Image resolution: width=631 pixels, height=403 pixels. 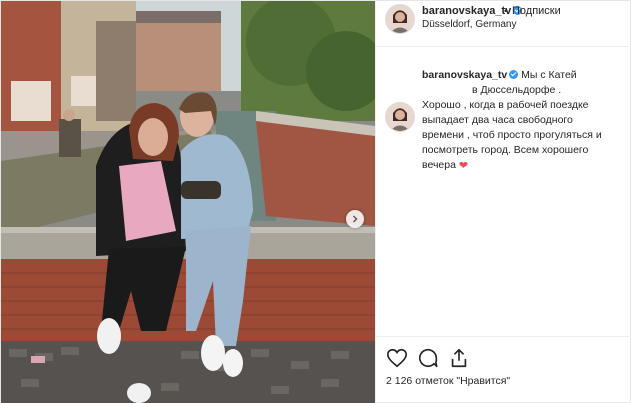 I want to click on share-button, so click(x=459, y=358).